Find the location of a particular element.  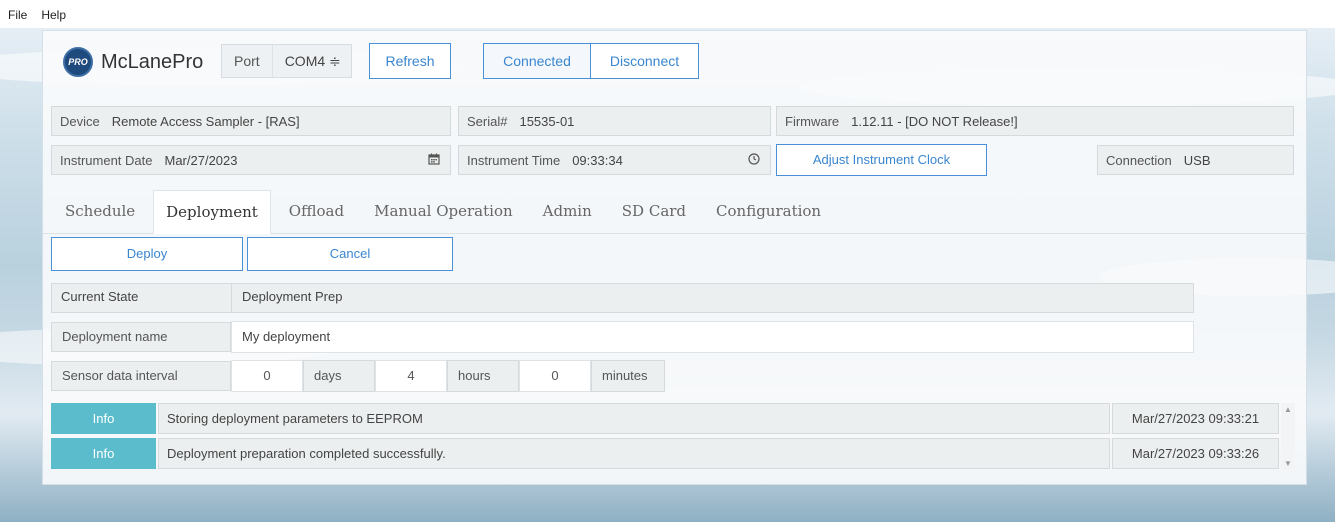

app-logo: PRO McLanePro is located at coordinates (133, 62).